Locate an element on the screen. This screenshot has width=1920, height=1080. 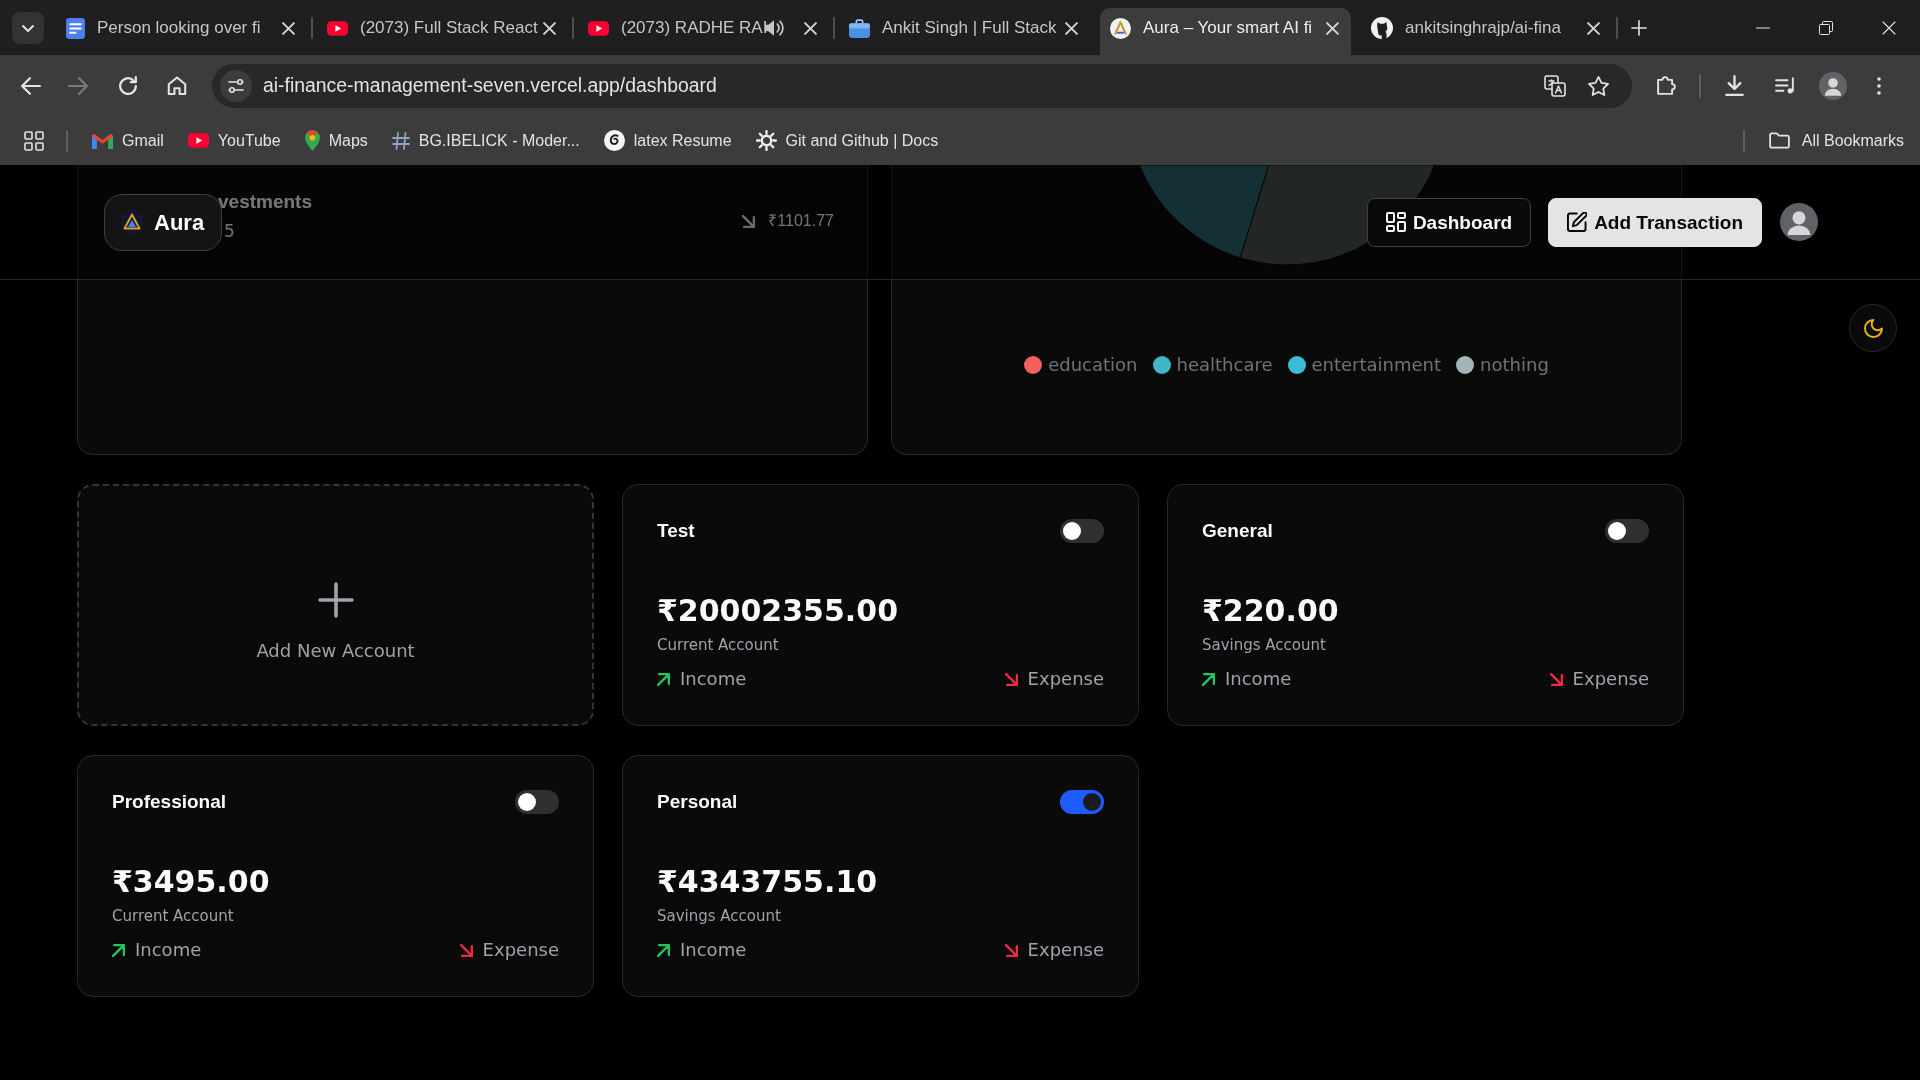
account-balance: ₹3495.00 is located at coordinates (191, 882).